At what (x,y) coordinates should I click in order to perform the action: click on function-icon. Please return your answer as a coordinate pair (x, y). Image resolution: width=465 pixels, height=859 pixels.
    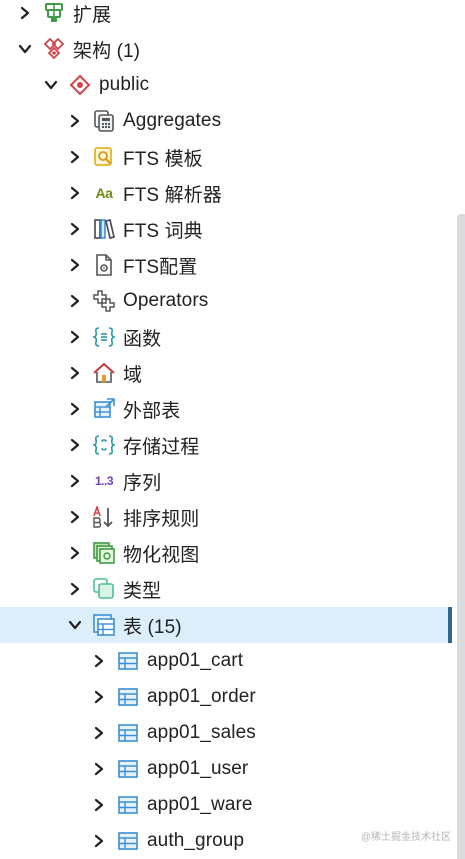
    Looking at the image, I should click on (104, 337).